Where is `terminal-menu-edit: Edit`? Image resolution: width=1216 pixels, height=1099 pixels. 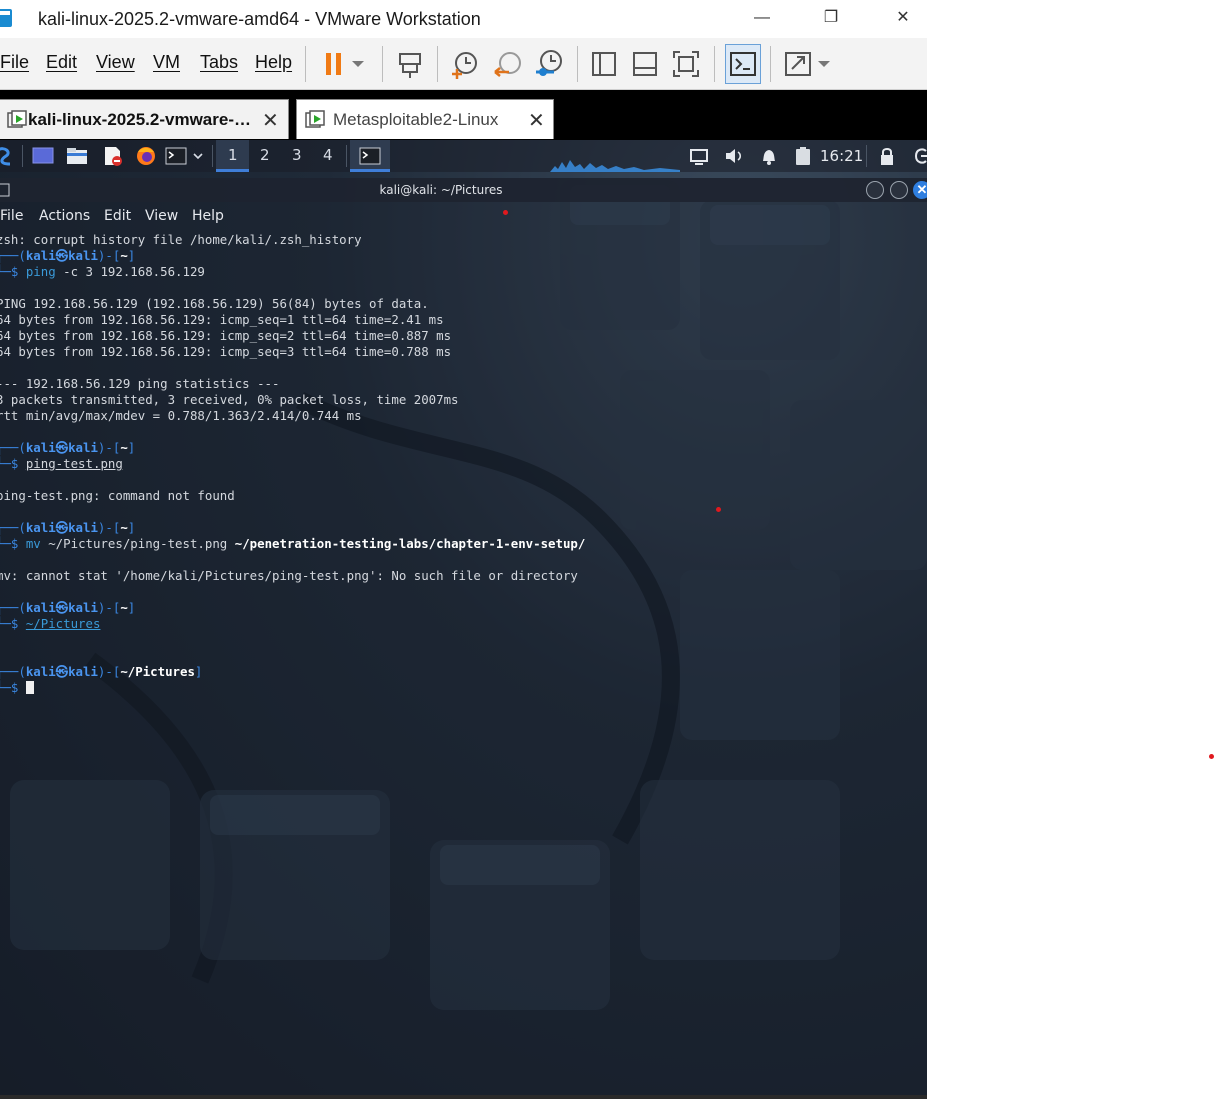
terminal-menu-edit: Edit is located at coordinates (117, 216).